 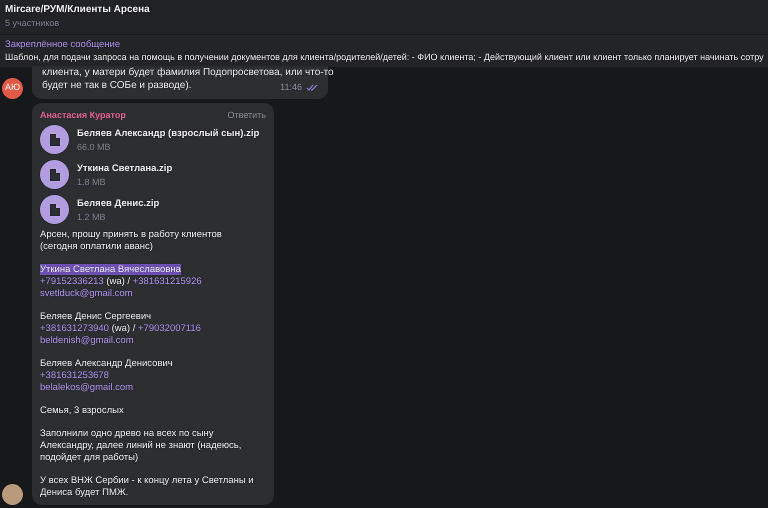 I want to click on file-size: 1.8 MB, so click(x=92, y=182).